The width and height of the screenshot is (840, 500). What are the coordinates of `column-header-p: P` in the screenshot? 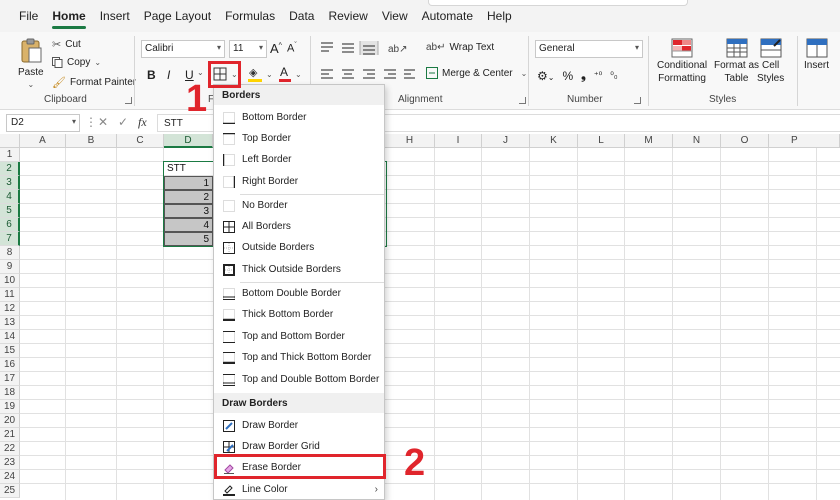 It's located at (804, 141).